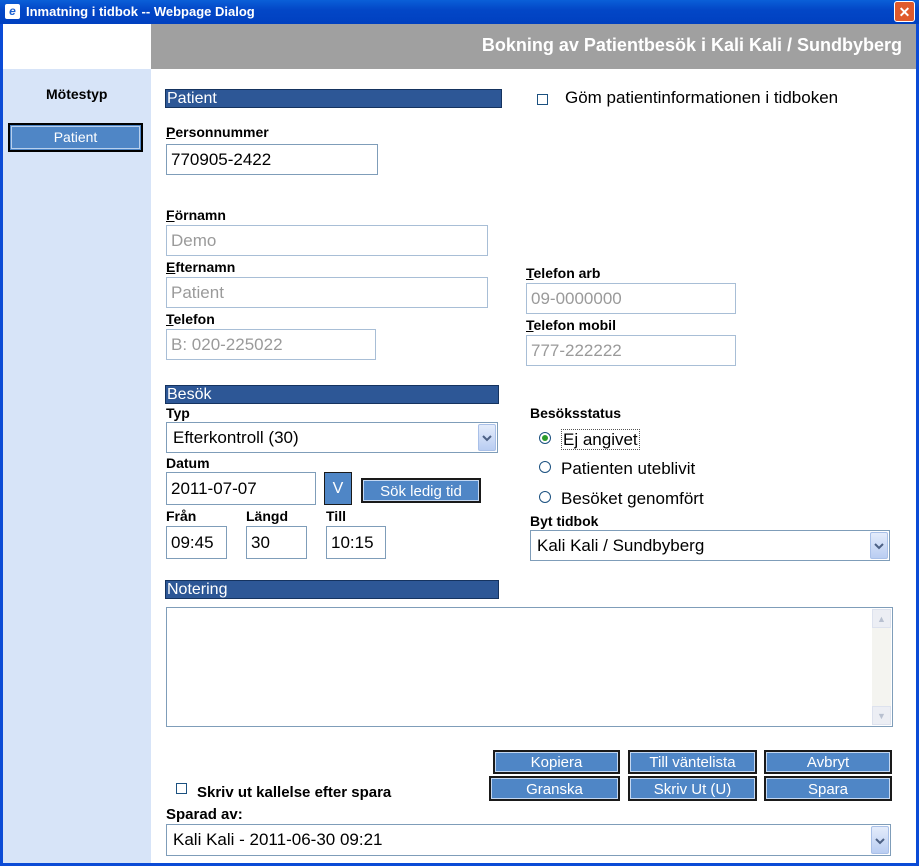 Image resolution: width=919 pixels, height=868 pixels. What do you see at coordinates (140, 11) in the screenshot?
I see `window-title: Inmatning i tidbok -- Webpage Dialog` at bounding box center [140, 11].